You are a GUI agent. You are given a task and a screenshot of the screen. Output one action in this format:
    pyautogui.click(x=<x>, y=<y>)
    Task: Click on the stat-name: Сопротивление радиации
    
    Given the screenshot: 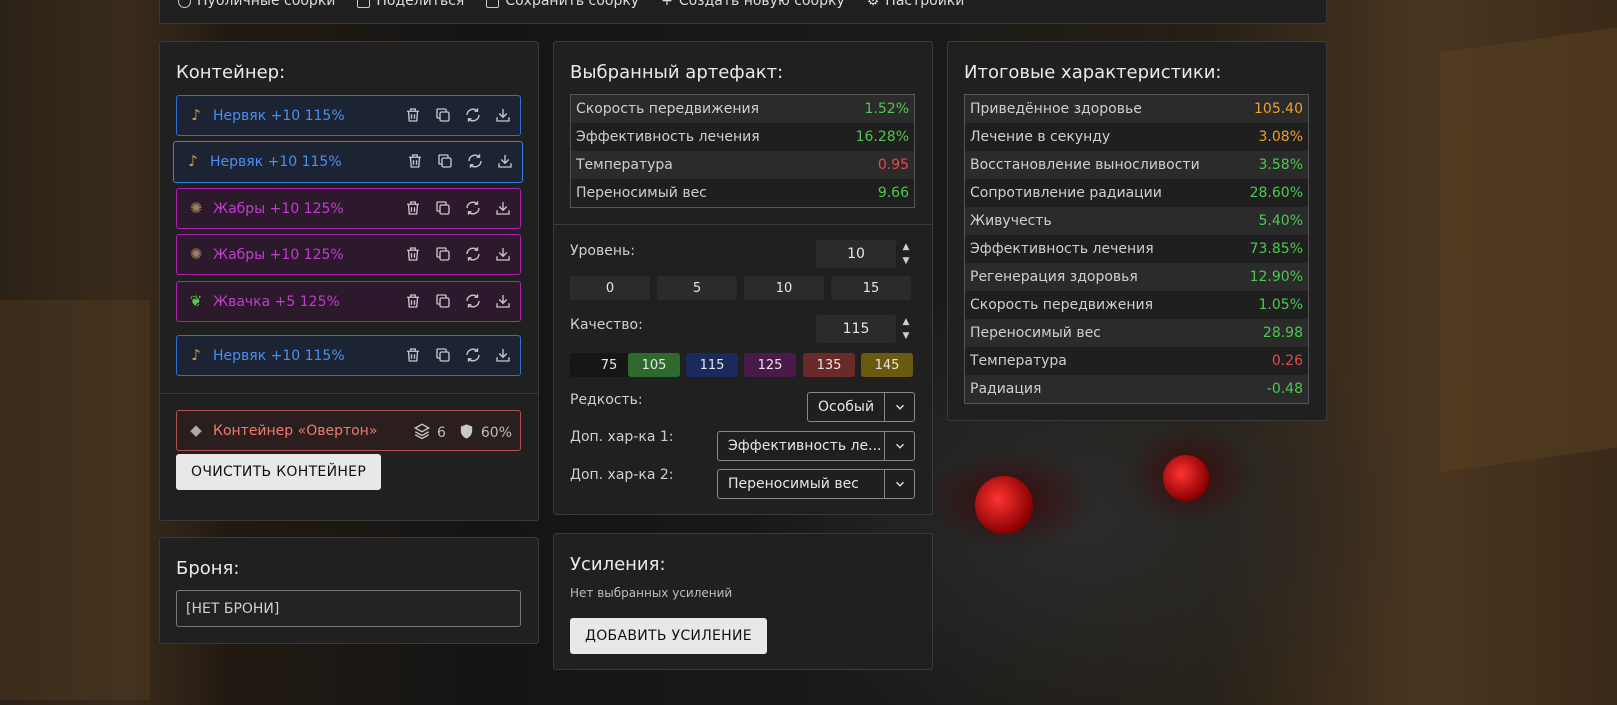 What is the action you would take?
    pyautogui.click(x=1066, y=193)
    